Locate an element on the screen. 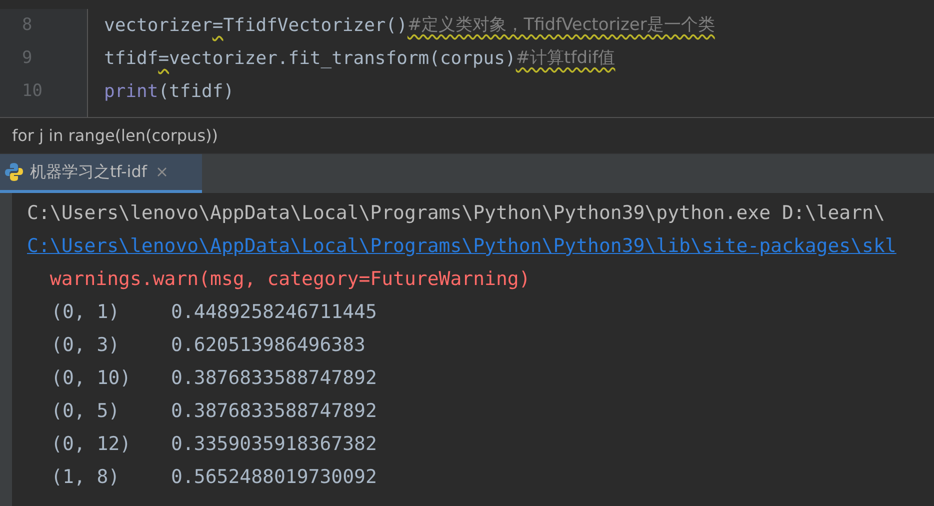  matrix-index: (1, 8) is located at coordinates (86, 477).